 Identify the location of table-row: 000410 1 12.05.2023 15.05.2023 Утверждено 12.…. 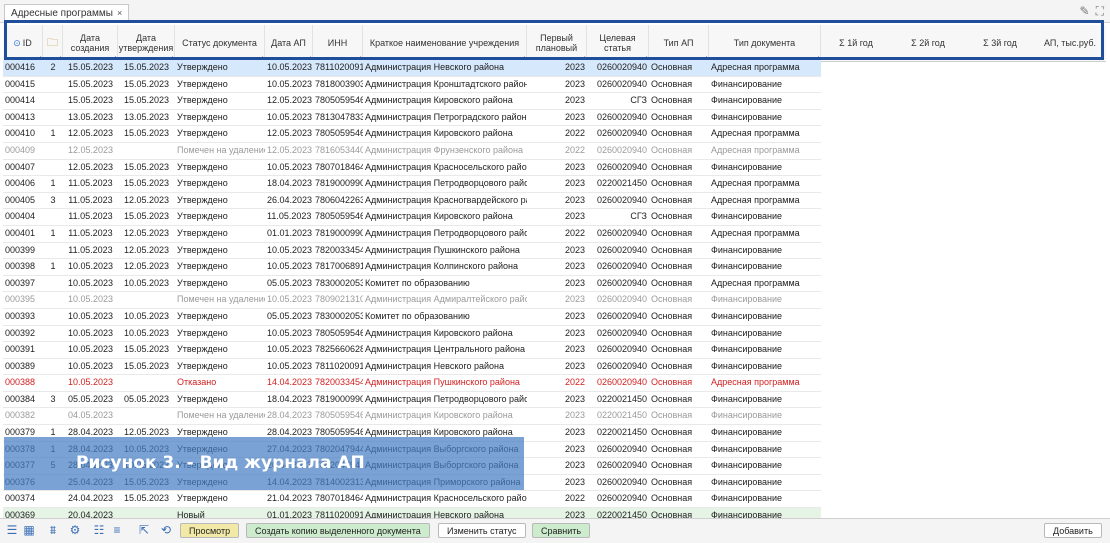
(412, 134).